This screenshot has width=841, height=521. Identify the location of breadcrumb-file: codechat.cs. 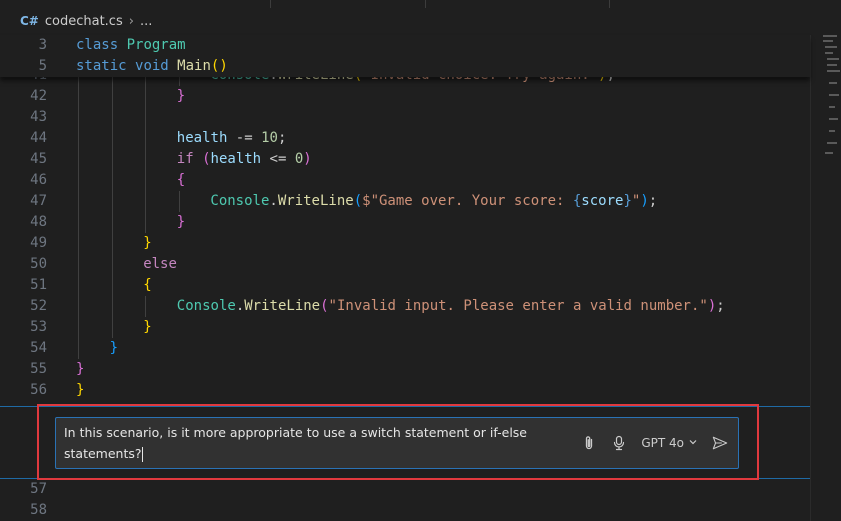
(84, 21).